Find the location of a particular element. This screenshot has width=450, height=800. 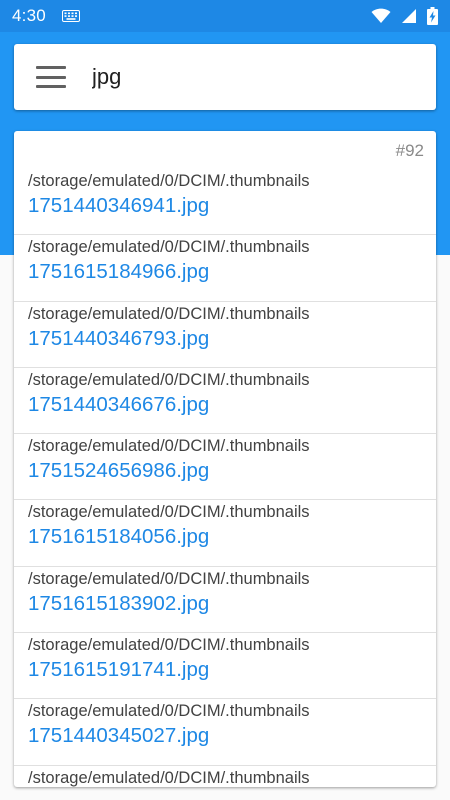

list-item: /storage/emulated/0/DCIM/.thumbnails is located at coordinates (225, 776).